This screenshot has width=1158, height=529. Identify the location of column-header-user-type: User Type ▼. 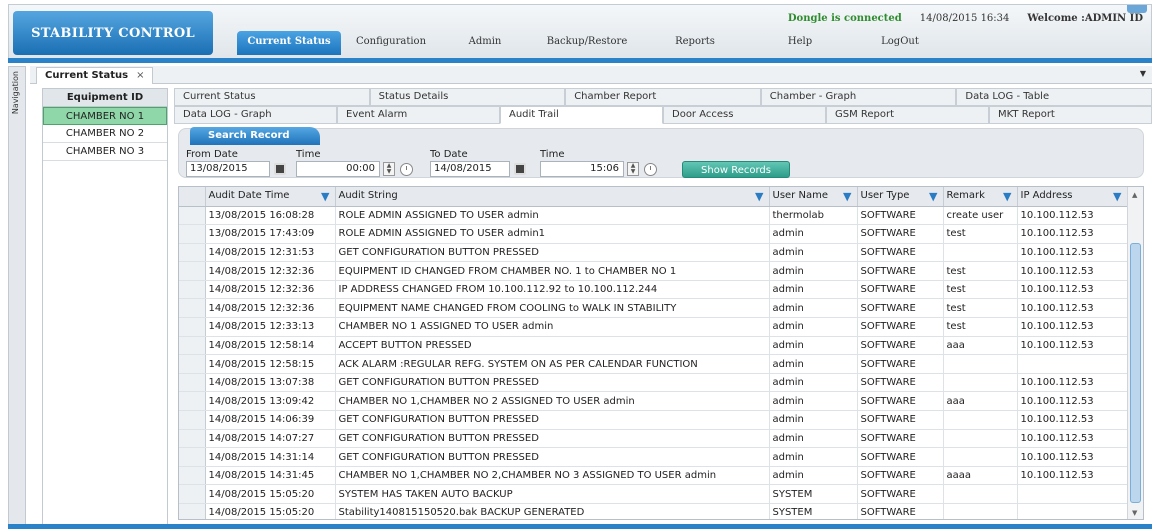
(900, 197).